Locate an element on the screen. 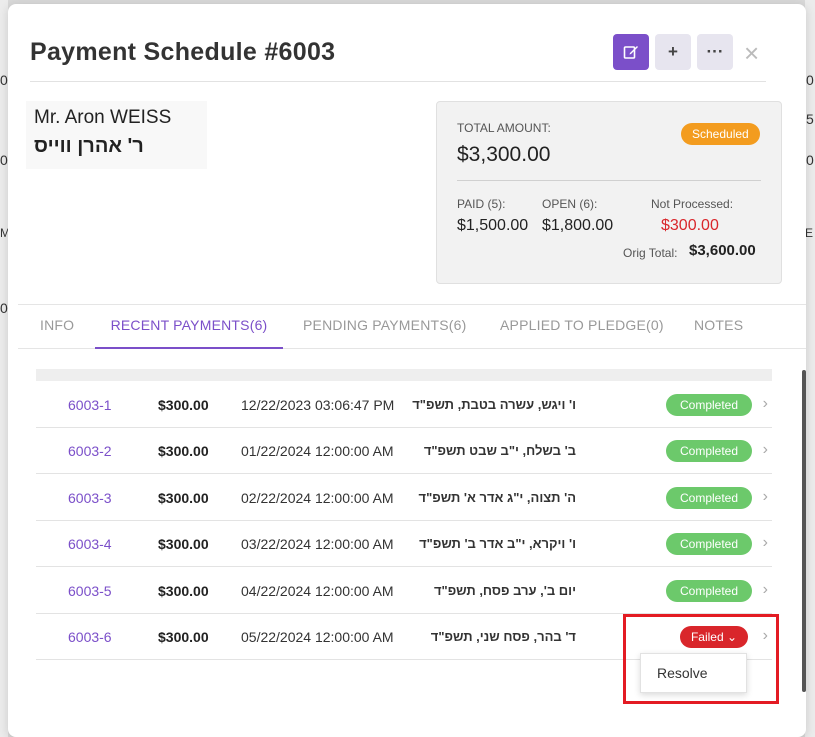 The width and height of the screenshot is (815, 737). orig-total-label: Orig Total: is located at coordinates (650, 253).